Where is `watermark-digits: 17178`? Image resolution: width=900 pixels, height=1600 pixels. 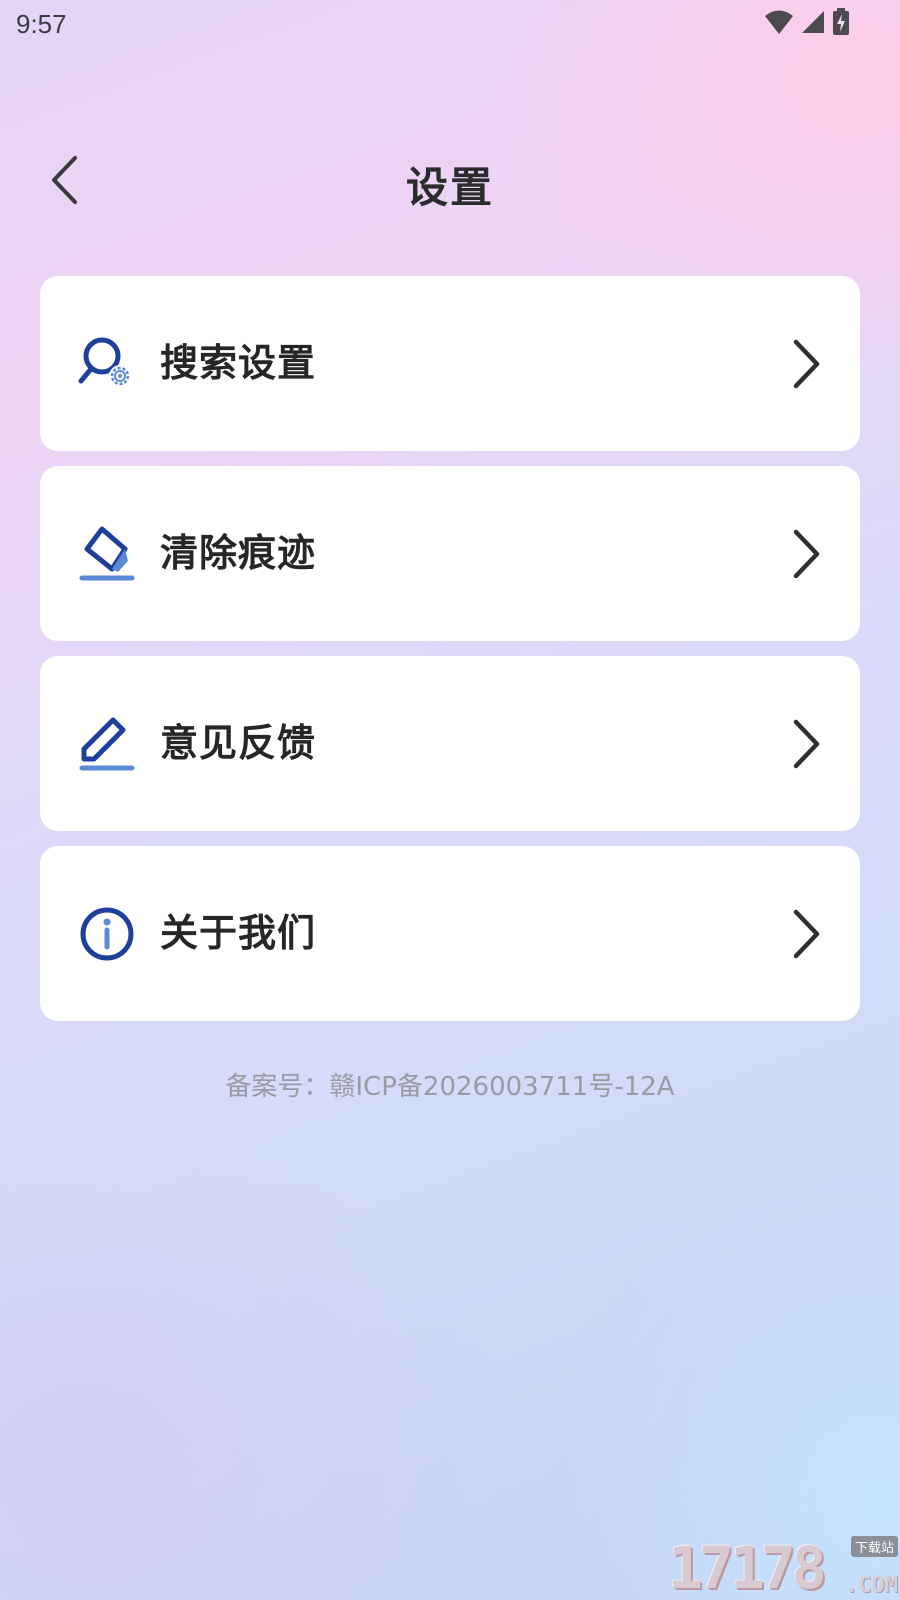 watermark-digits: 17178 is located at coordinates (747, 1567).